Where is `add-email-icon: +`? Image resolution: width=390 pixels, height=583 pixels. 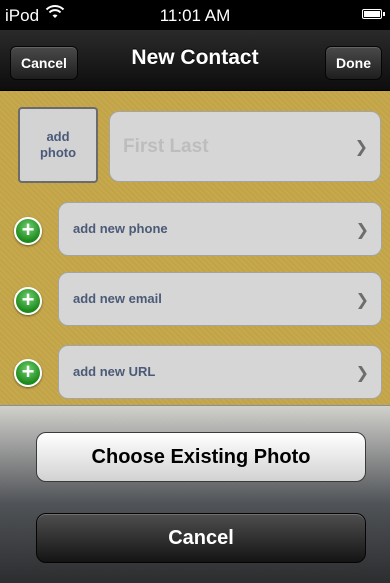
add-email-icon: + is located at coordinates (28, 301).